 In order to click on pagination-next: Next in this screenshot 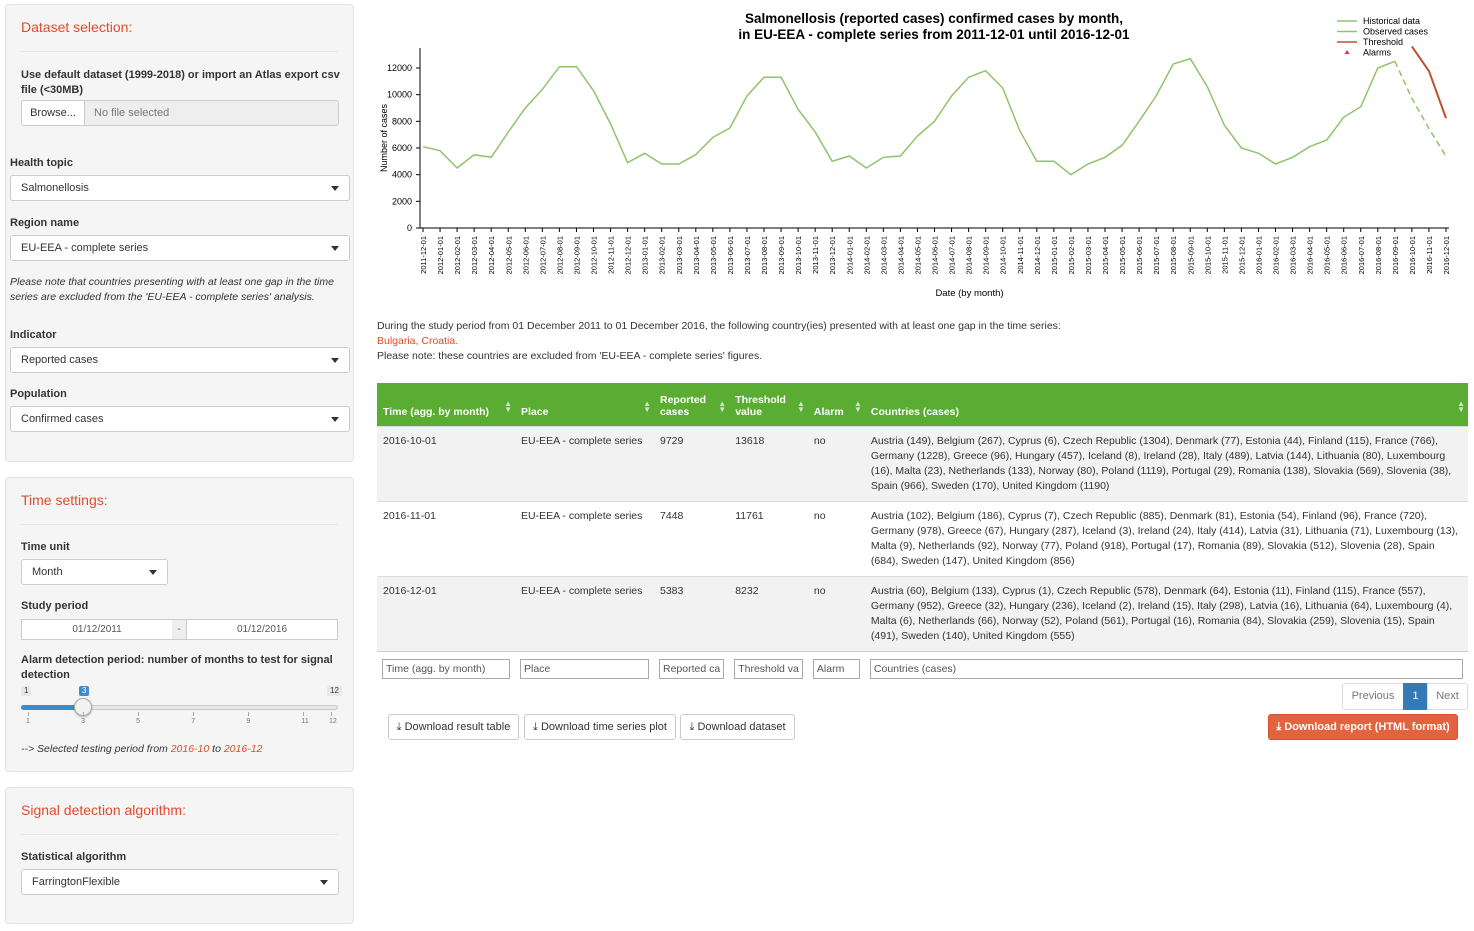, I will do `click(1447, 696)`.